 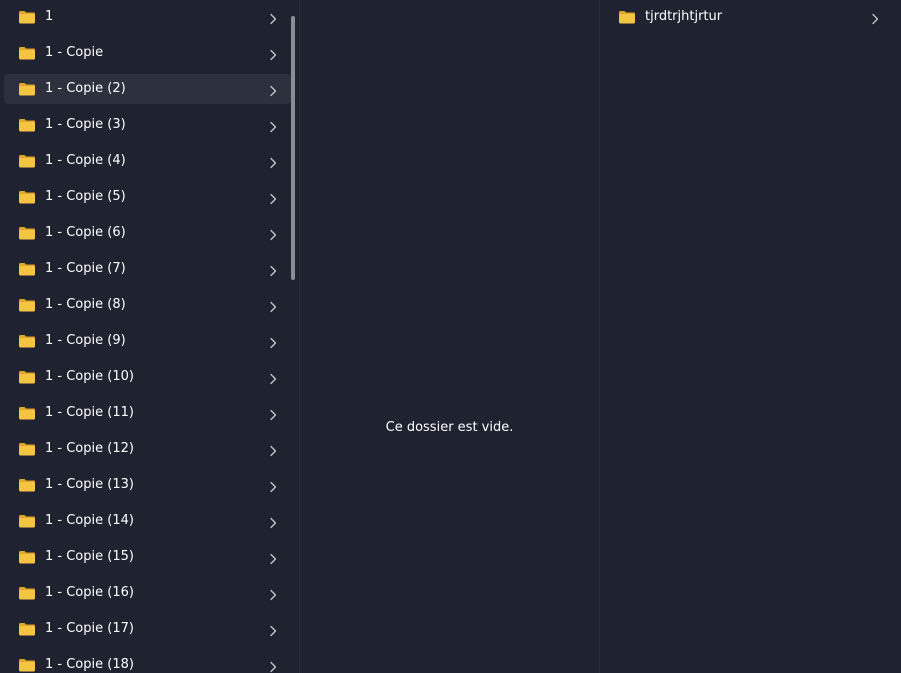 What do you see at coordinates (147, 53) in the screenshot?
I see `folder-row: 1 - Copie` at bounding box center [147, 53].